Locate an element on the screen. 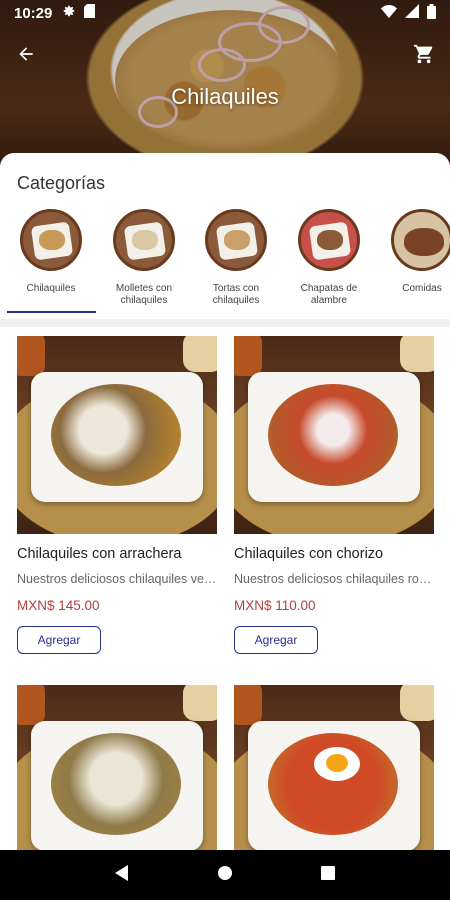 The height and width of the screenshot is (900, 450). category-label: Chilaquiles is located at coordinates (51, 288).